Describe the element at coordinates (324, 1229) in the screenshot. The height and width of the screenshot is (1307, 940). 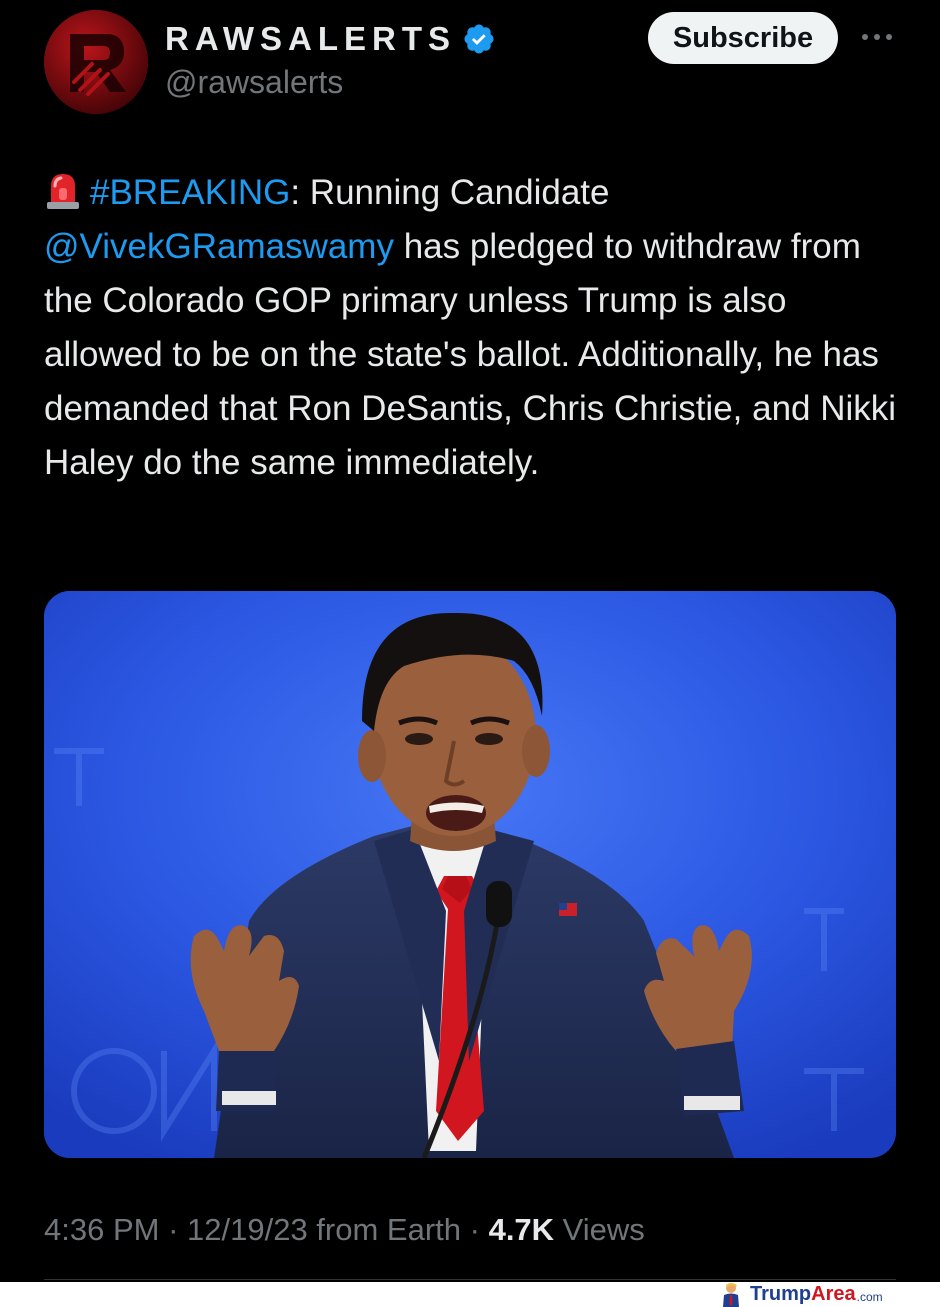
I see `tweet-date-source: 12/19/23 from Earth` at that location.